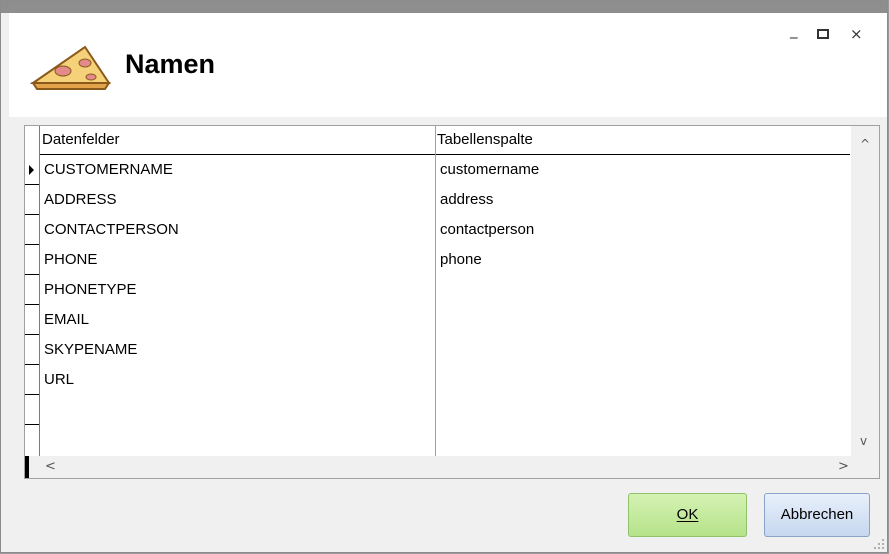 Image resolution: width=889 pixels, height=554 pixels. Describe the element at coordinates (70, 260) in the screenshot. I see `cell-datenfeld: PHONE` at that location.